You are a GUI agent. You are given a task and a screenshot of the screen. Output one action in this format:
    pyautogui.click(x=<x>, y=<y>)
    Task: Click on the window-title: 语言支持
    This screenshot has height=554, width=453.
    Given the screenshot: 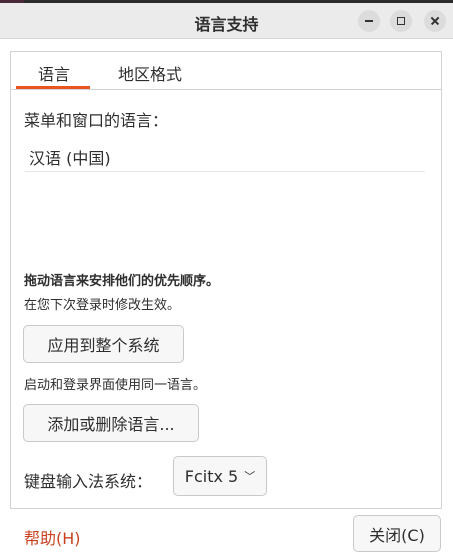 What is the action you would take?
    pyautogui.click(x=226, y=24)
    